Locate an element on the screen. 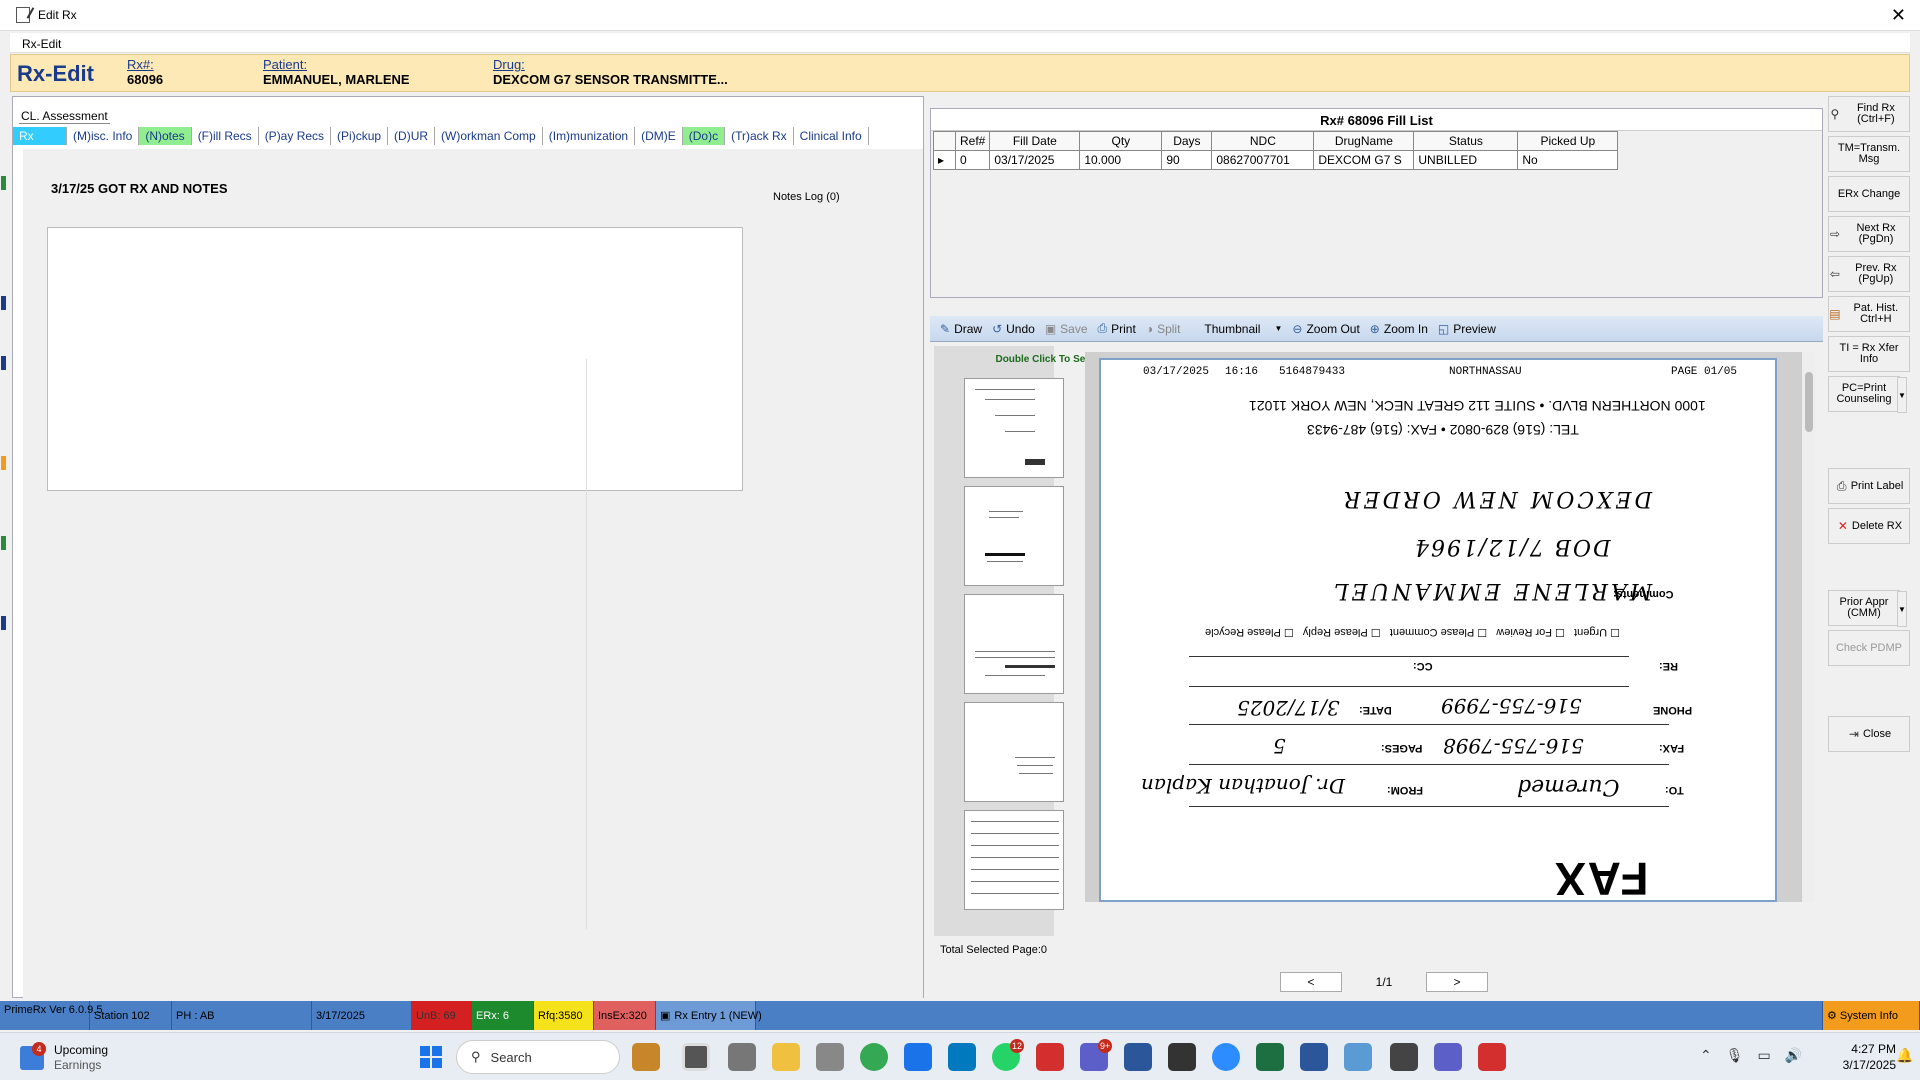  find-rx-button: ⚲ Find Rx (Ctrl+F) is located at coordinates (1869, 114).